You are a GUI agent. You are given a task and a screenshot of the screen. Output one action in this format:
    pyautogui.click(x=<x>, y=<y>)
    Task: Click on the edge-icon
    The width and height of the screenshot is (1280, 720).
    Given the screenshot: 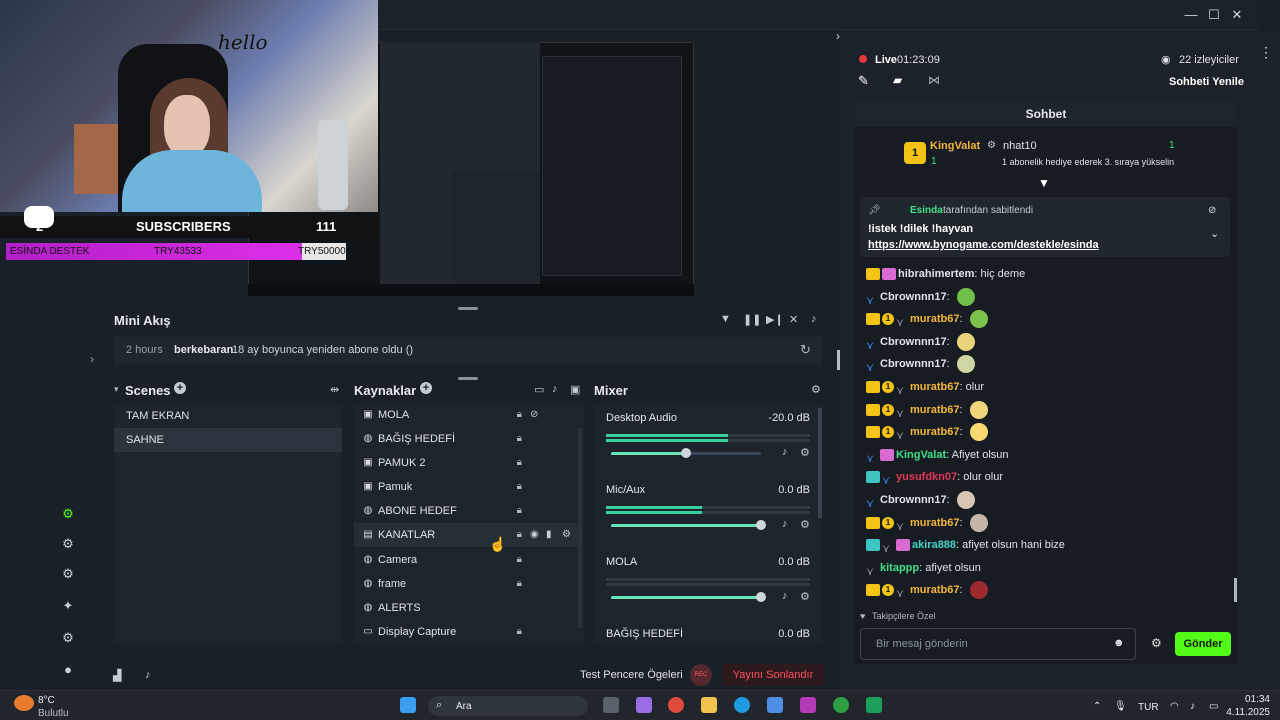 What is the action you would take?
    pyautogui.click(x=742, y=705)
    